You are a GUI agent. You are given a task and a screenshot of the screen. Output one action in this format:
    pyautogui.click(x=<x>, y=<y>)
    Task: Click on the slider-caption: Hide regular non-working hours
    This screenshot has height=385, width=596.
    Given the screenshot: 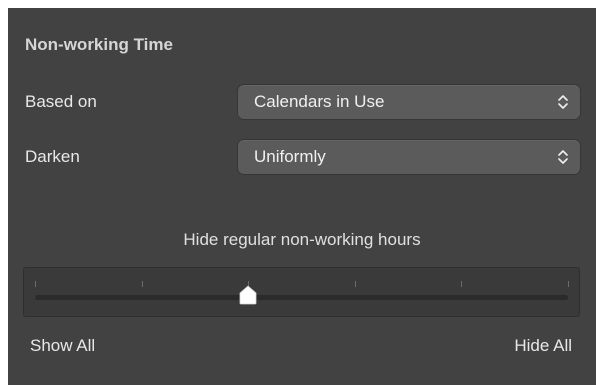 What is the action you would take?
    pyautogui.click(x=302, y=239)
    